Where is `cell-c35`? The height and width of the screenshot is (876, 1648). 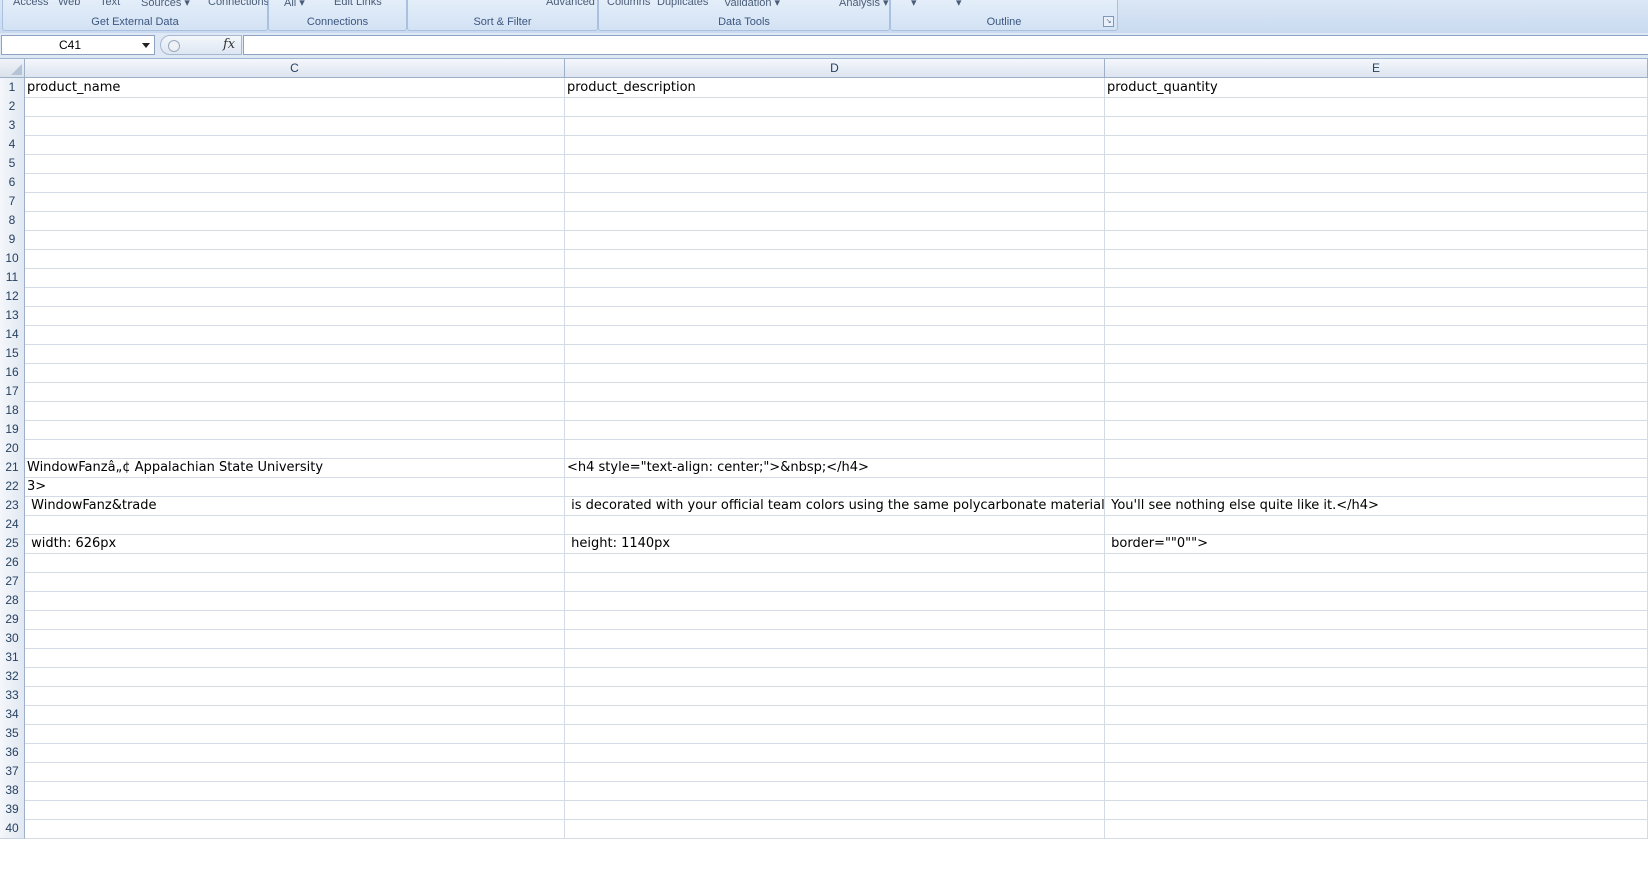
cell-c35 is located at coordinates (295, 734).